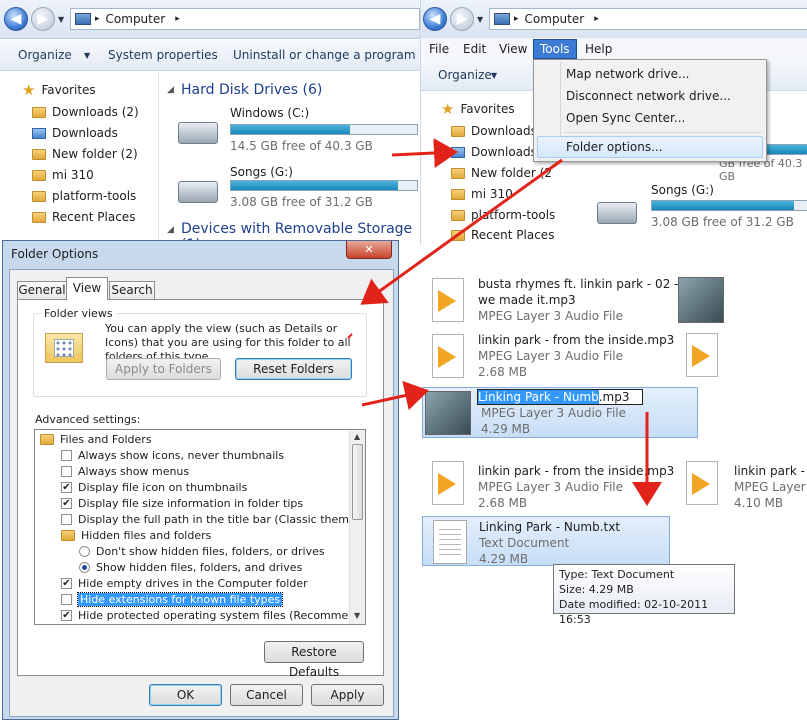  Describe the element at coordinates (461, 231) in the screenshot. I see `arrow-to-view-tab` at that location.